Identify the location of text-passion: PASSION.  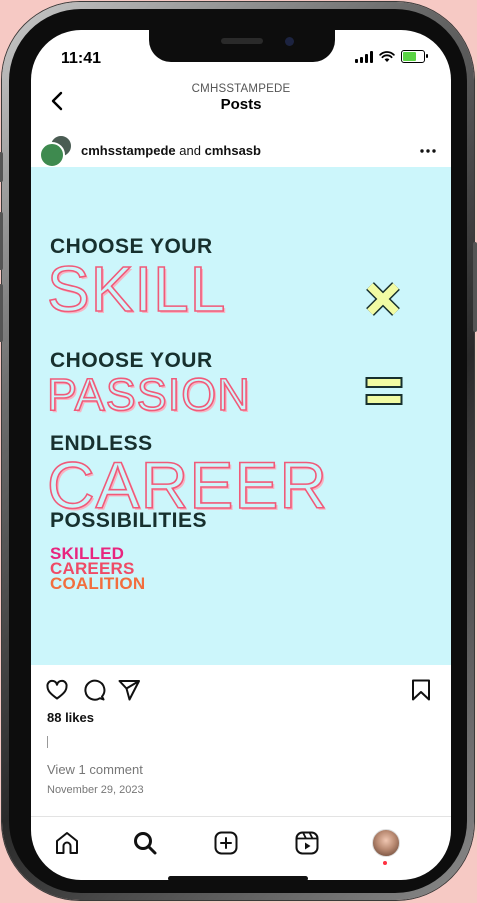
(148, 394).